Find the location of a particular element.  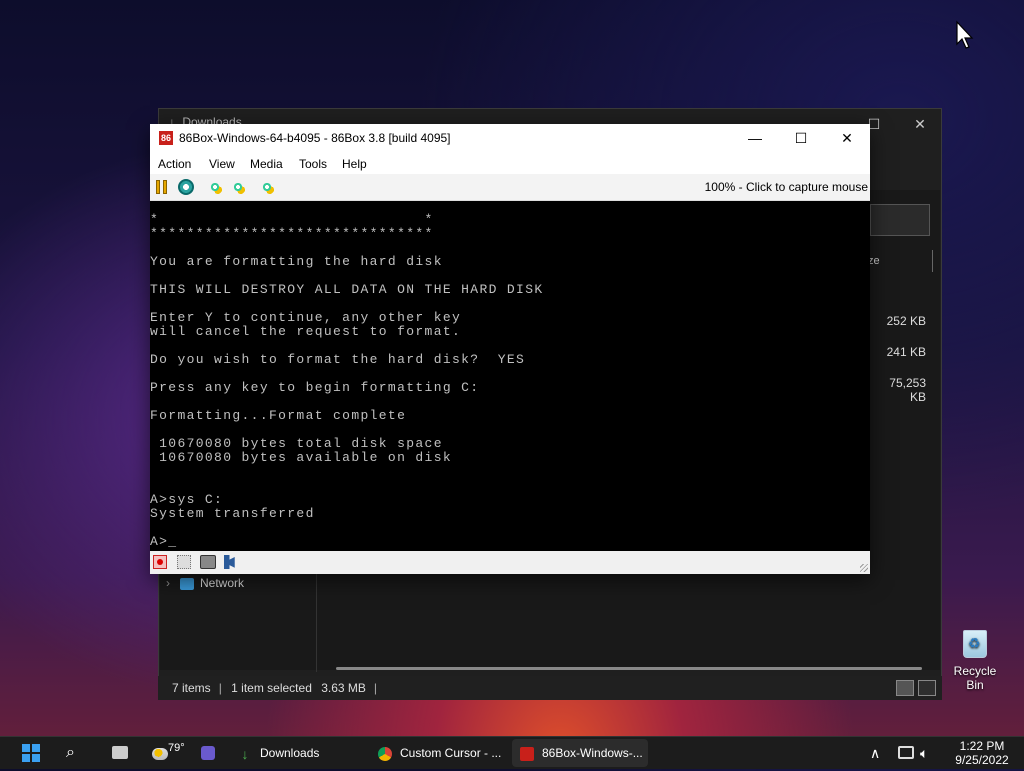

details-view-button is located at coordinates (905, 688).